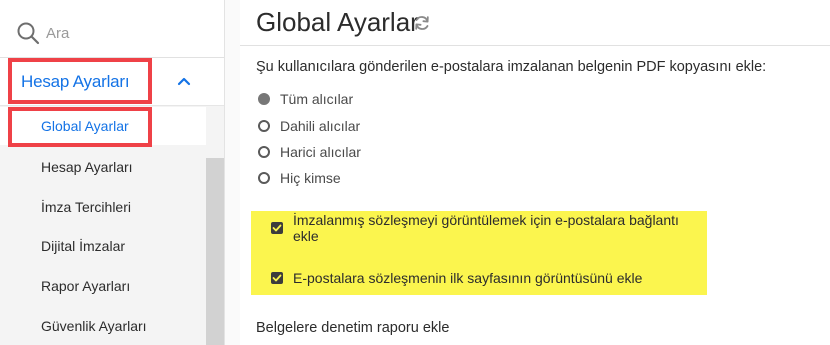 This screenshot has height=345, width=830. I want to click on sidebar-section-header: Hesap Ayarları, so click(112, 82).